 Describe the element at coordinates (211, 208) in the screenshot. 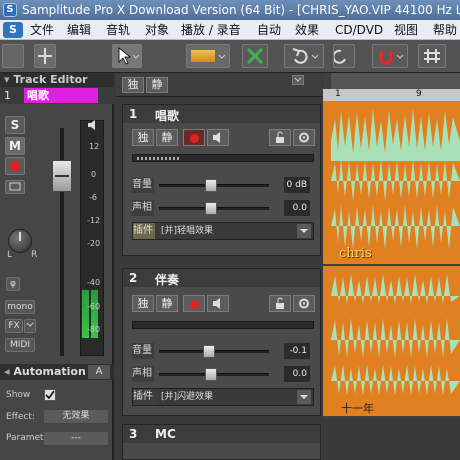

I see `track-1-pan-knob` at that location.